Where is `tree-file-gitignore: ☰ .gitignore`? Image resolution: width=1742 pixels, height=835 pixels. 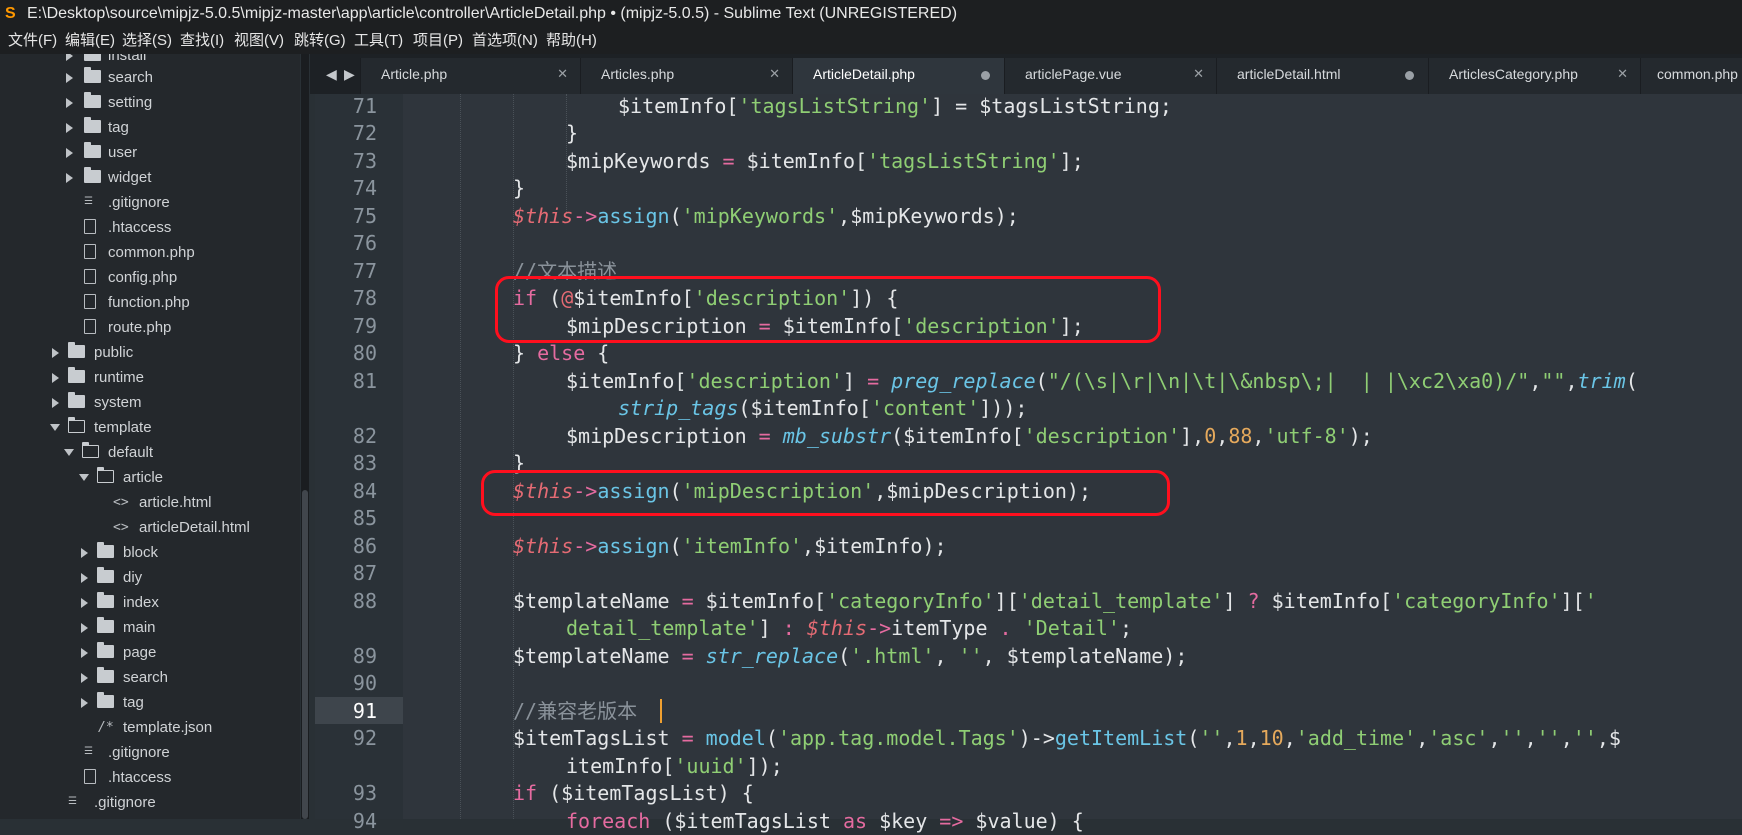
tree-file-gitignore: ☰ .gitignore is located at coordinates (150, 202).